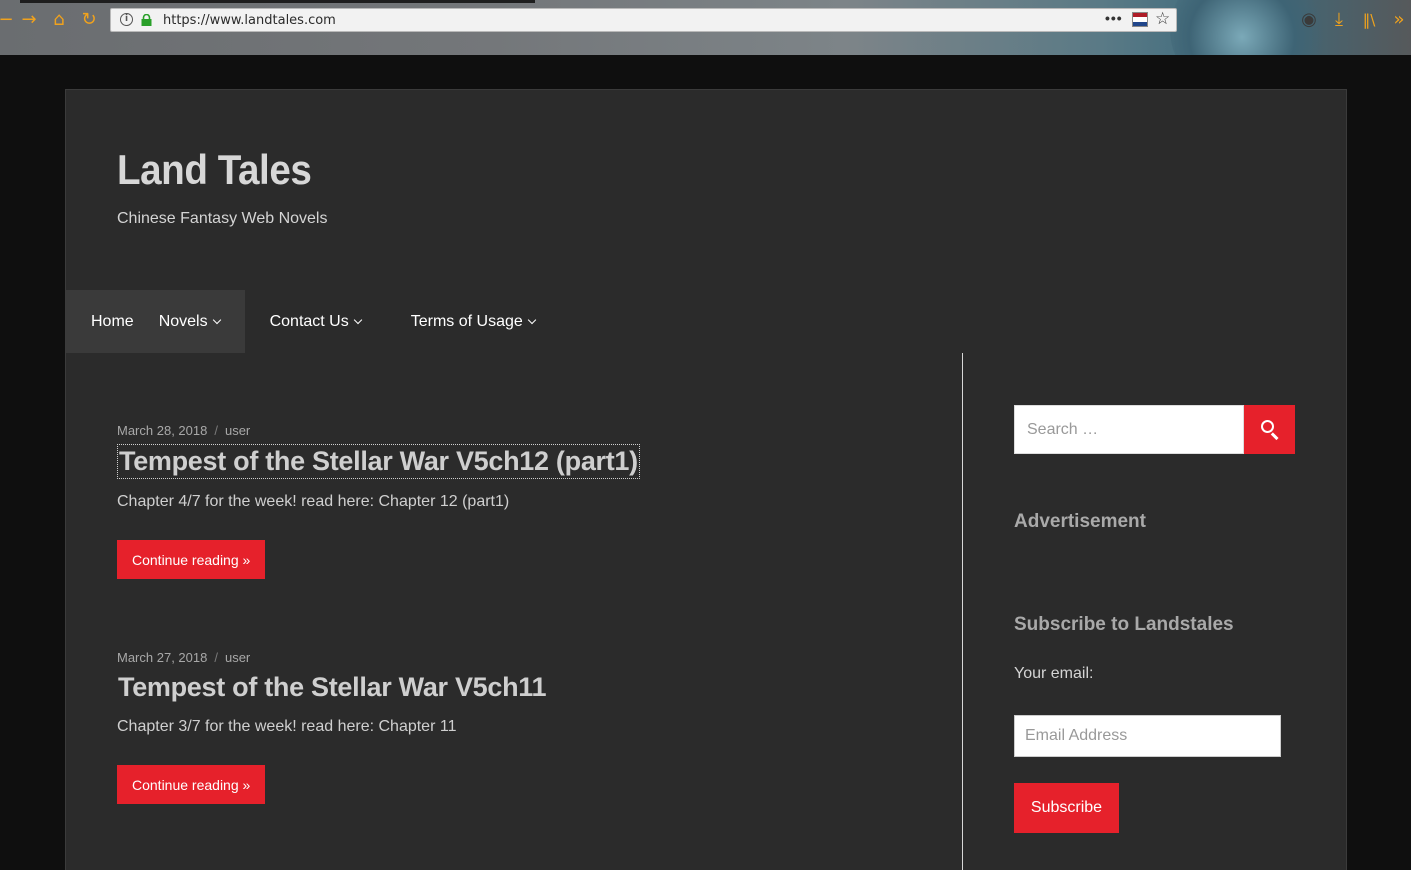  What do you see at coordinates (1124, 624) in the screenshot?
I see `subscribe-heading: Subscribe to Landstales` at bounding box center [1124, 624].